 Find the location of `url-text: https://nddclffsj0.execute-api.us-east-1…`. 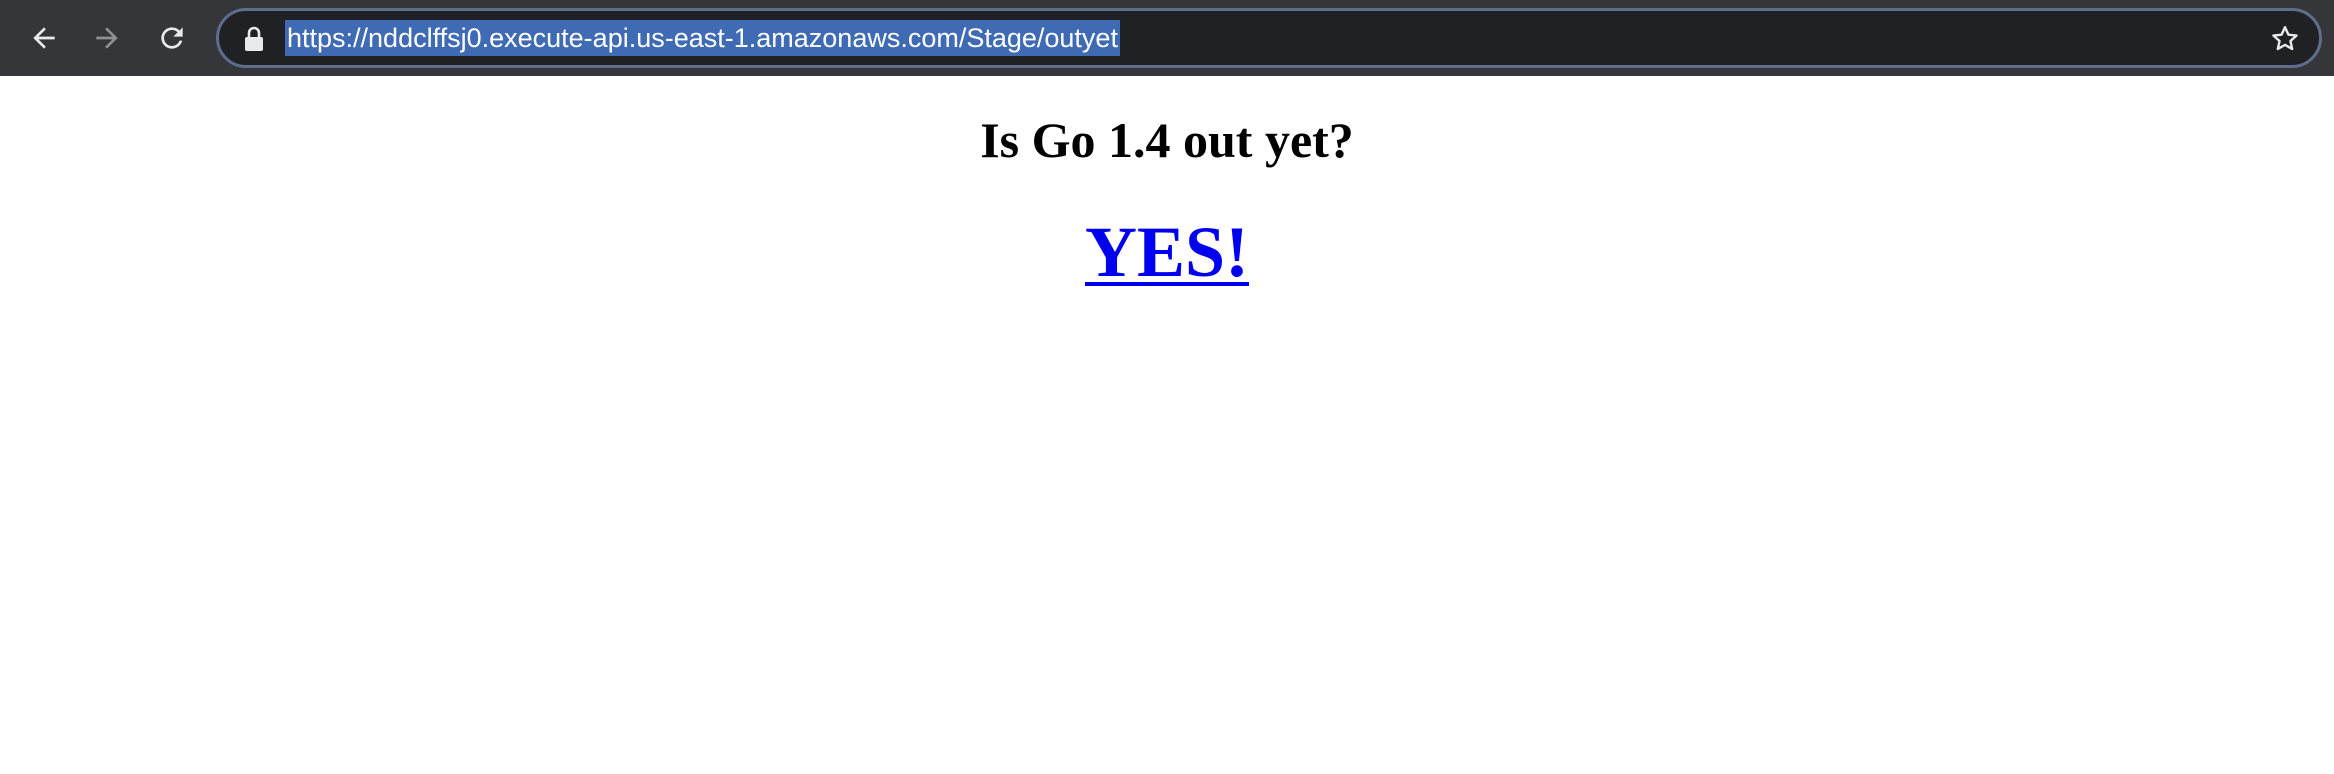

url-text: https://nddclffsj0.execute-api.us-east-1… is located at coordinates (702, 38).